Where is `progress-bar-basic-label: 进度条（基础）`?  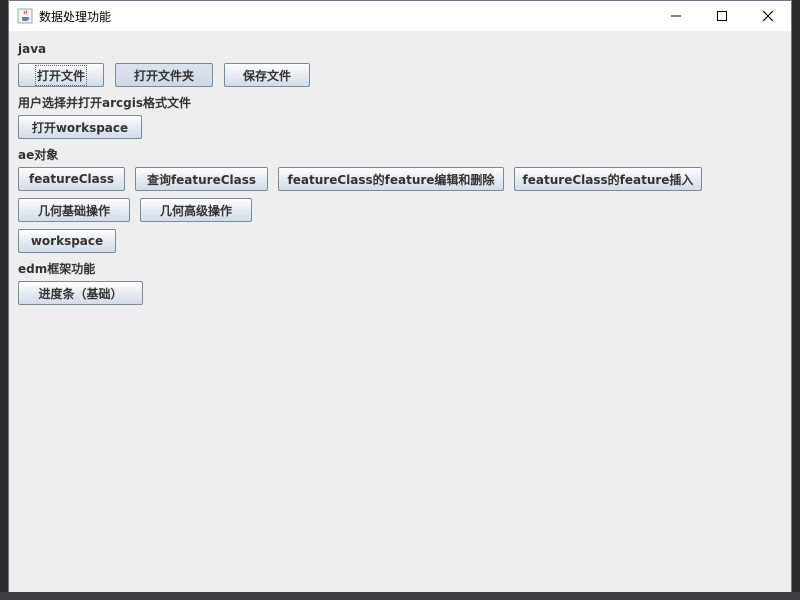
progress-bar-basic-label: 进度条（基础） is located at coordinates (80, 293).